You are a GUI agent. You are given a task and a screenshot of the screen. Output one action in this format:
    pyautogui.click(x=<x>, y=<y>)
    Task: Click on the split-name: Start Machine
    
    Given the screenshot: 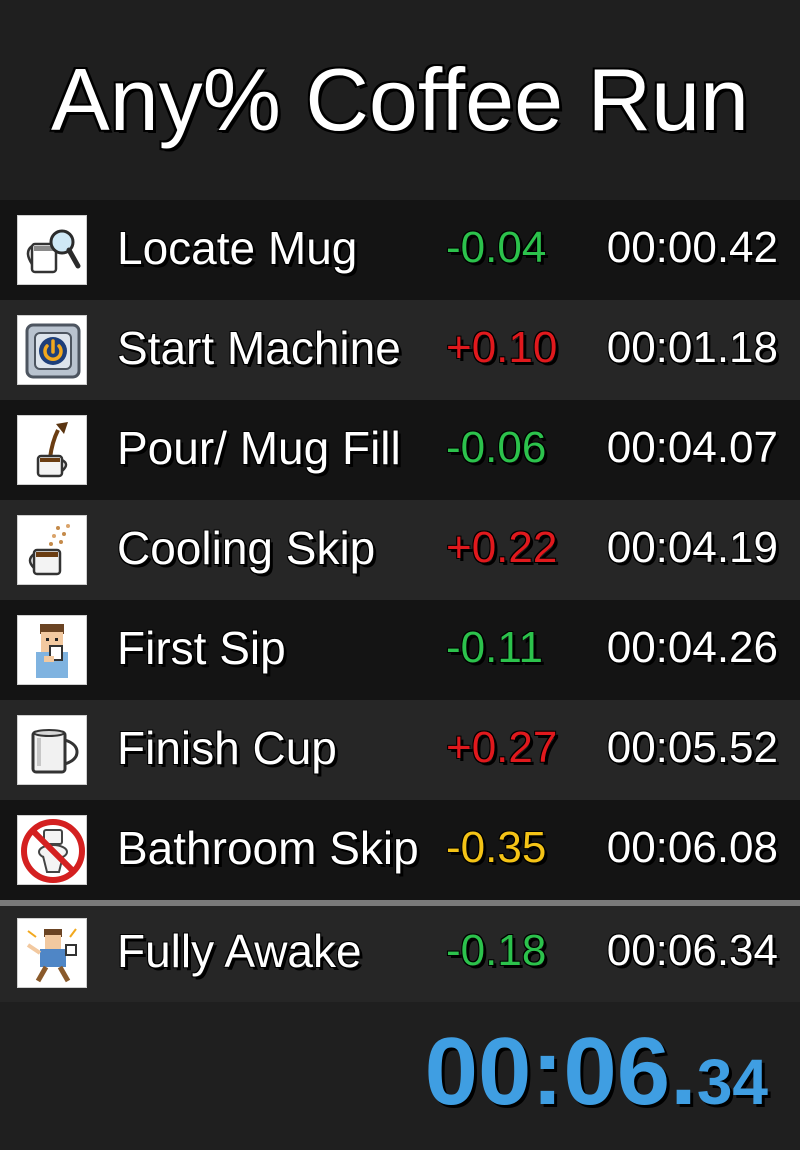 What is the action you would take?
    pyautogui.click(x=259, y=348)
    